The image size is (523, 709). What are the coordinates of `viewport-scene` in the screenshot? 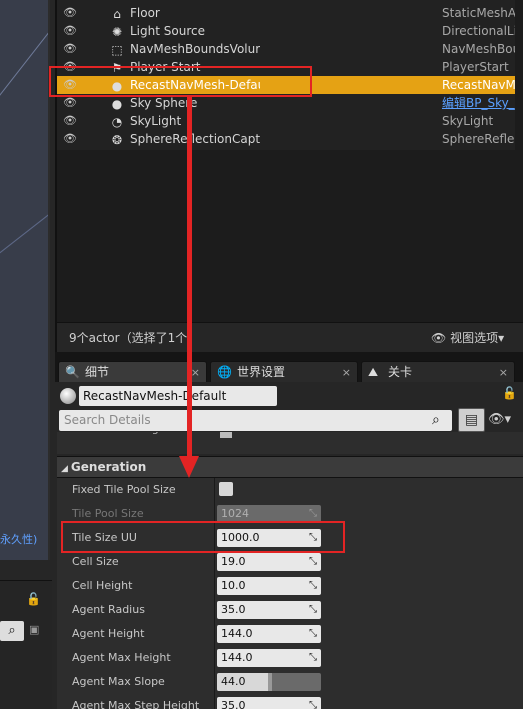 It's located at (25, 280).